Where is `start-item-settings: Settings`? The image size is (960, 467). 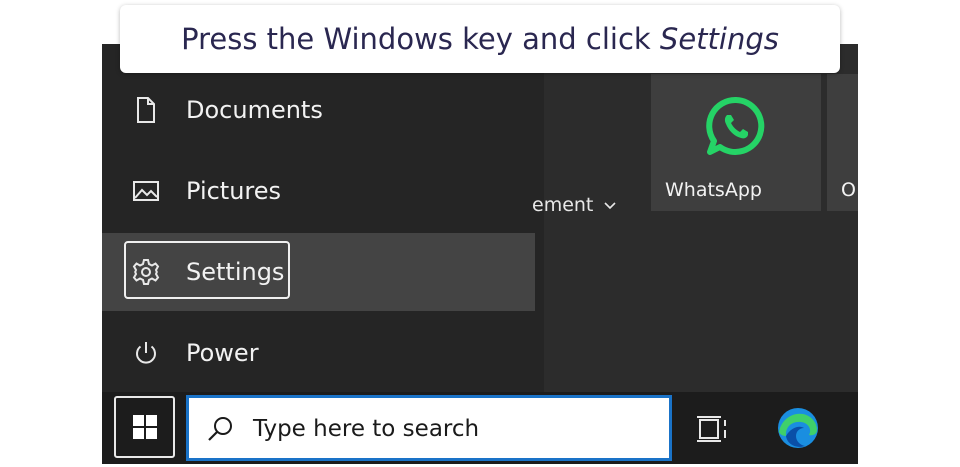 start-item-settings: Settings is located at coordinates (318, 272).